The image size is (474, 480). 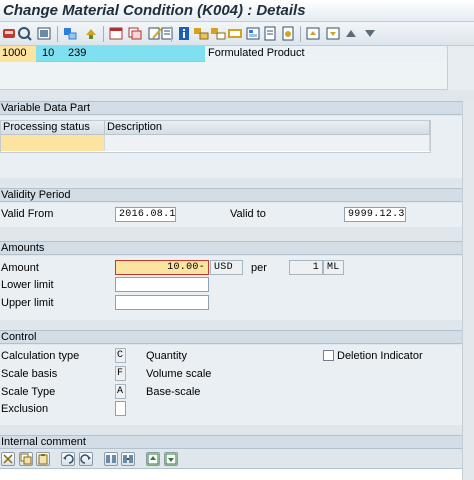 What do you see at coordinates (40, 356) in the screenshot?
I see `calculation-type-label: Calculation type` at bounding box center [40, 356].